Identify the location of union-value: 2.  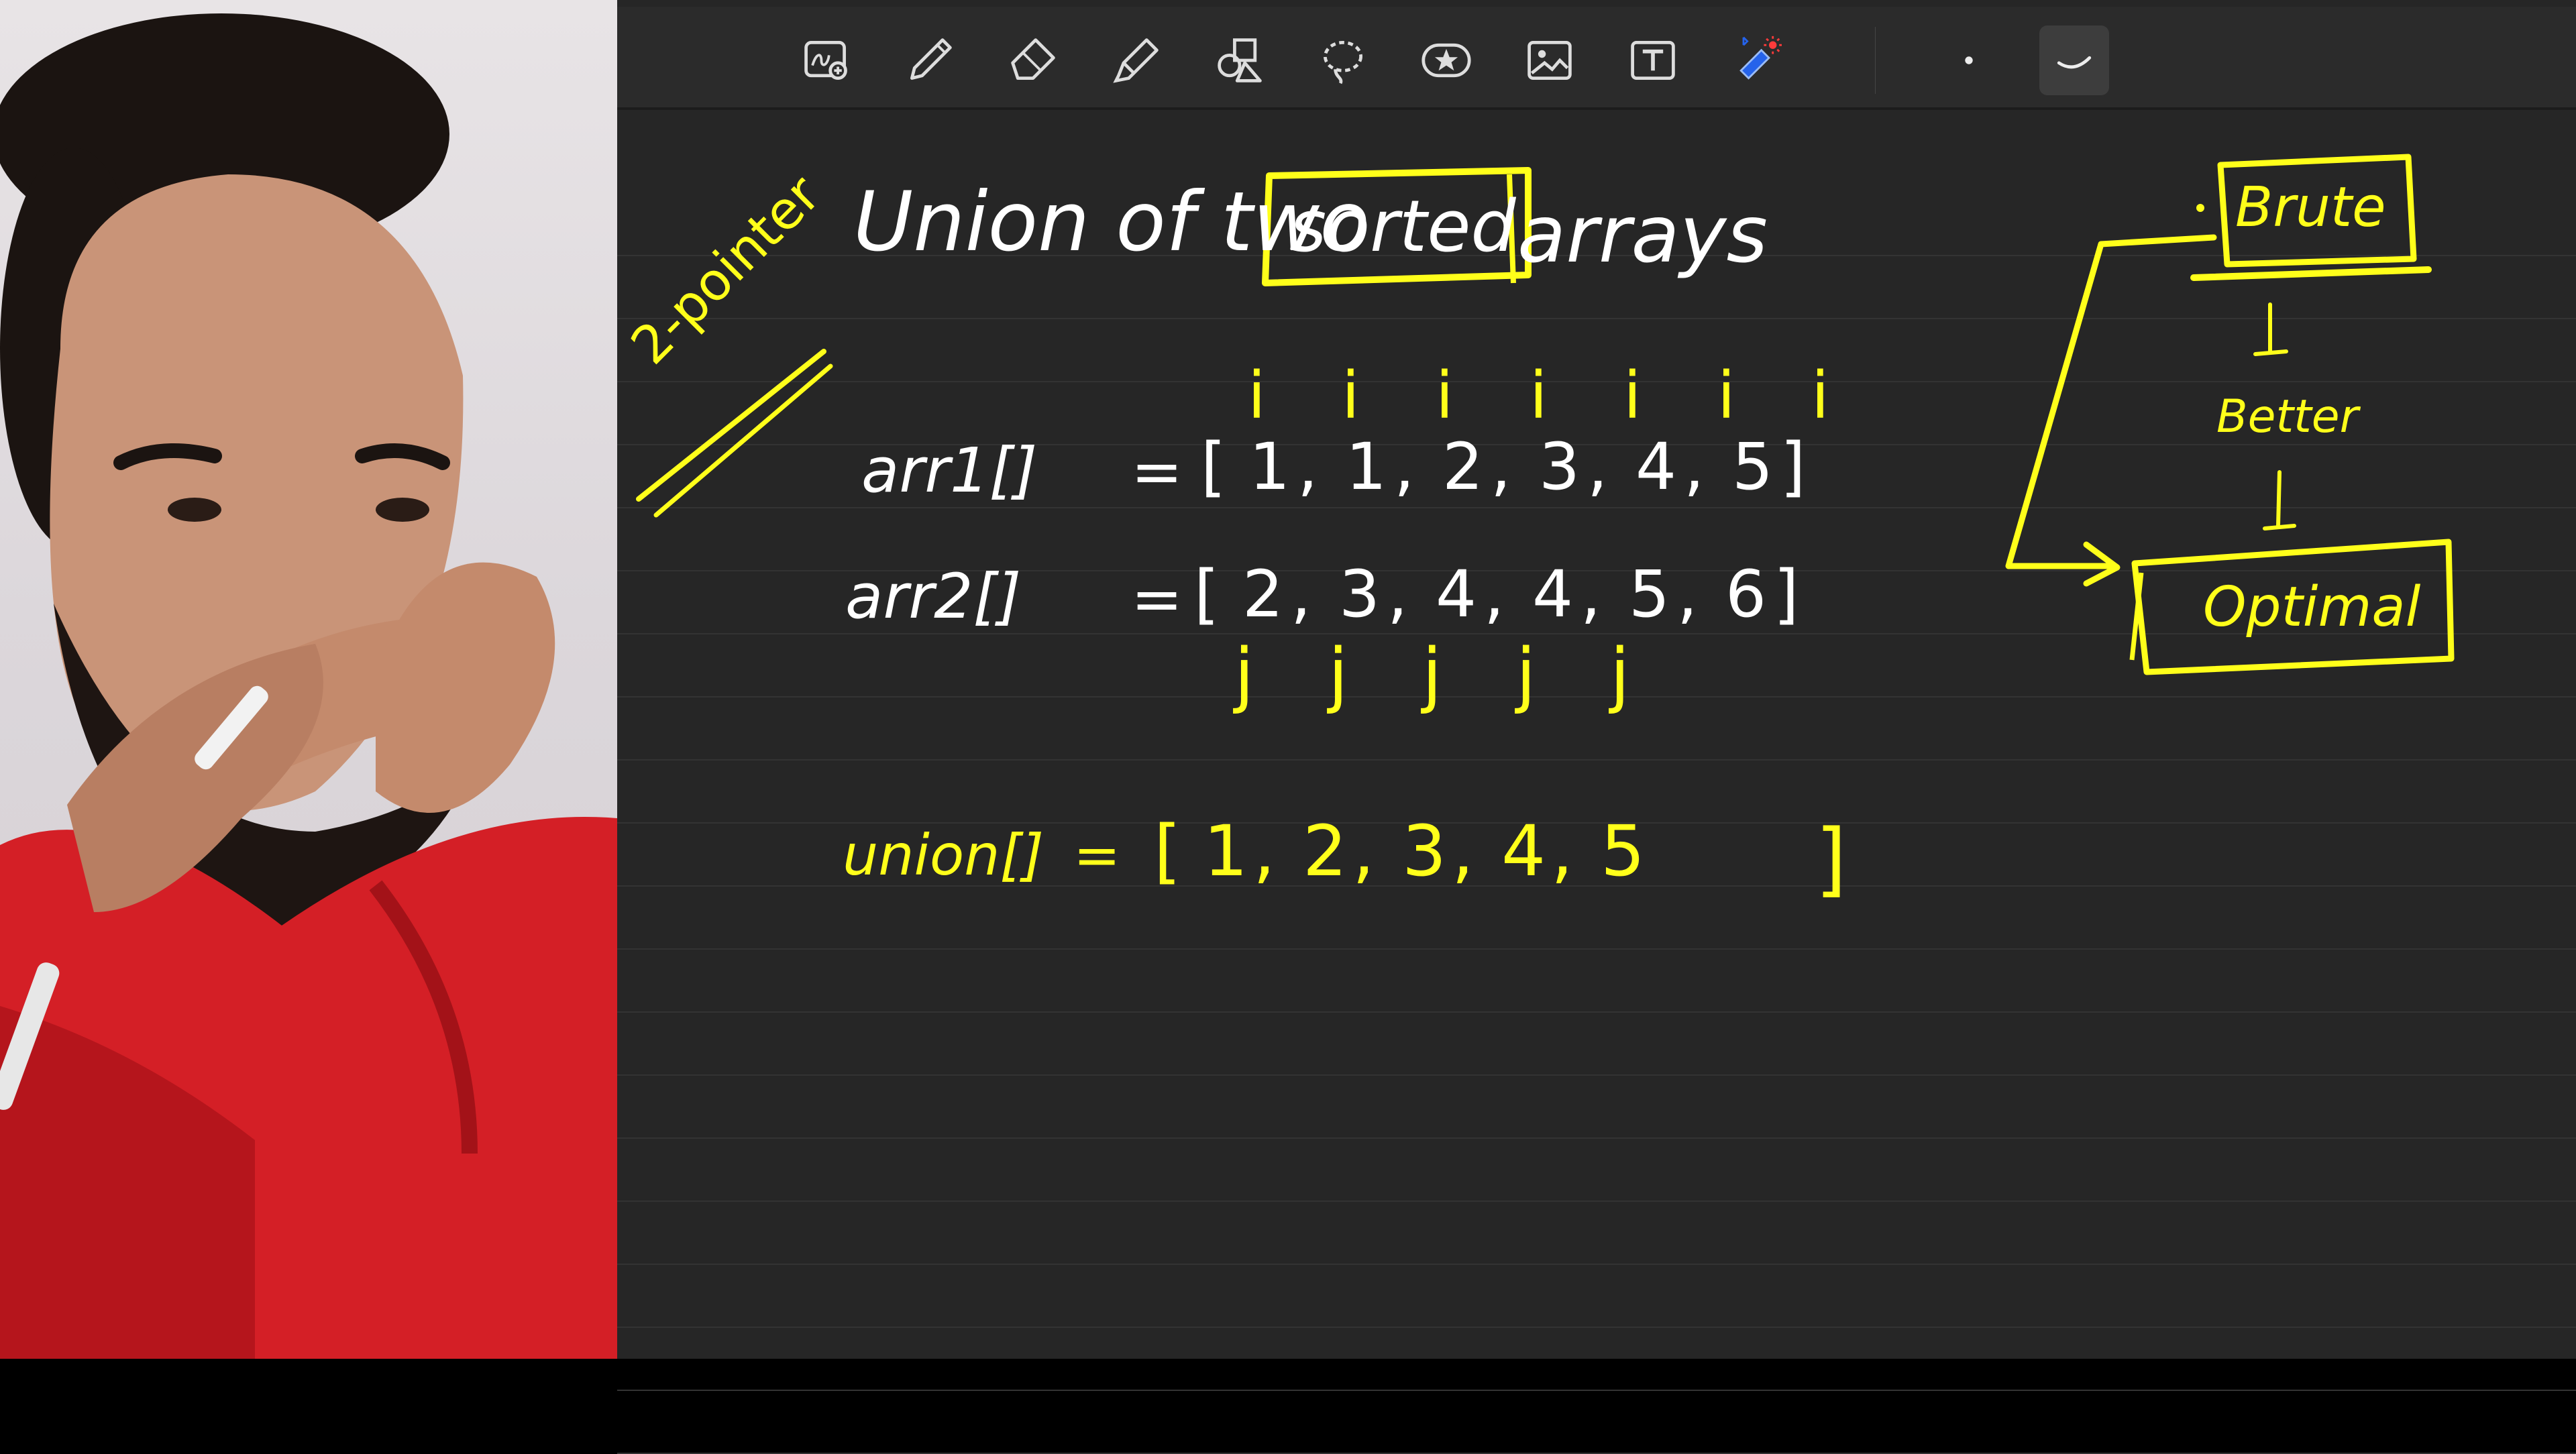
(1325, 851).